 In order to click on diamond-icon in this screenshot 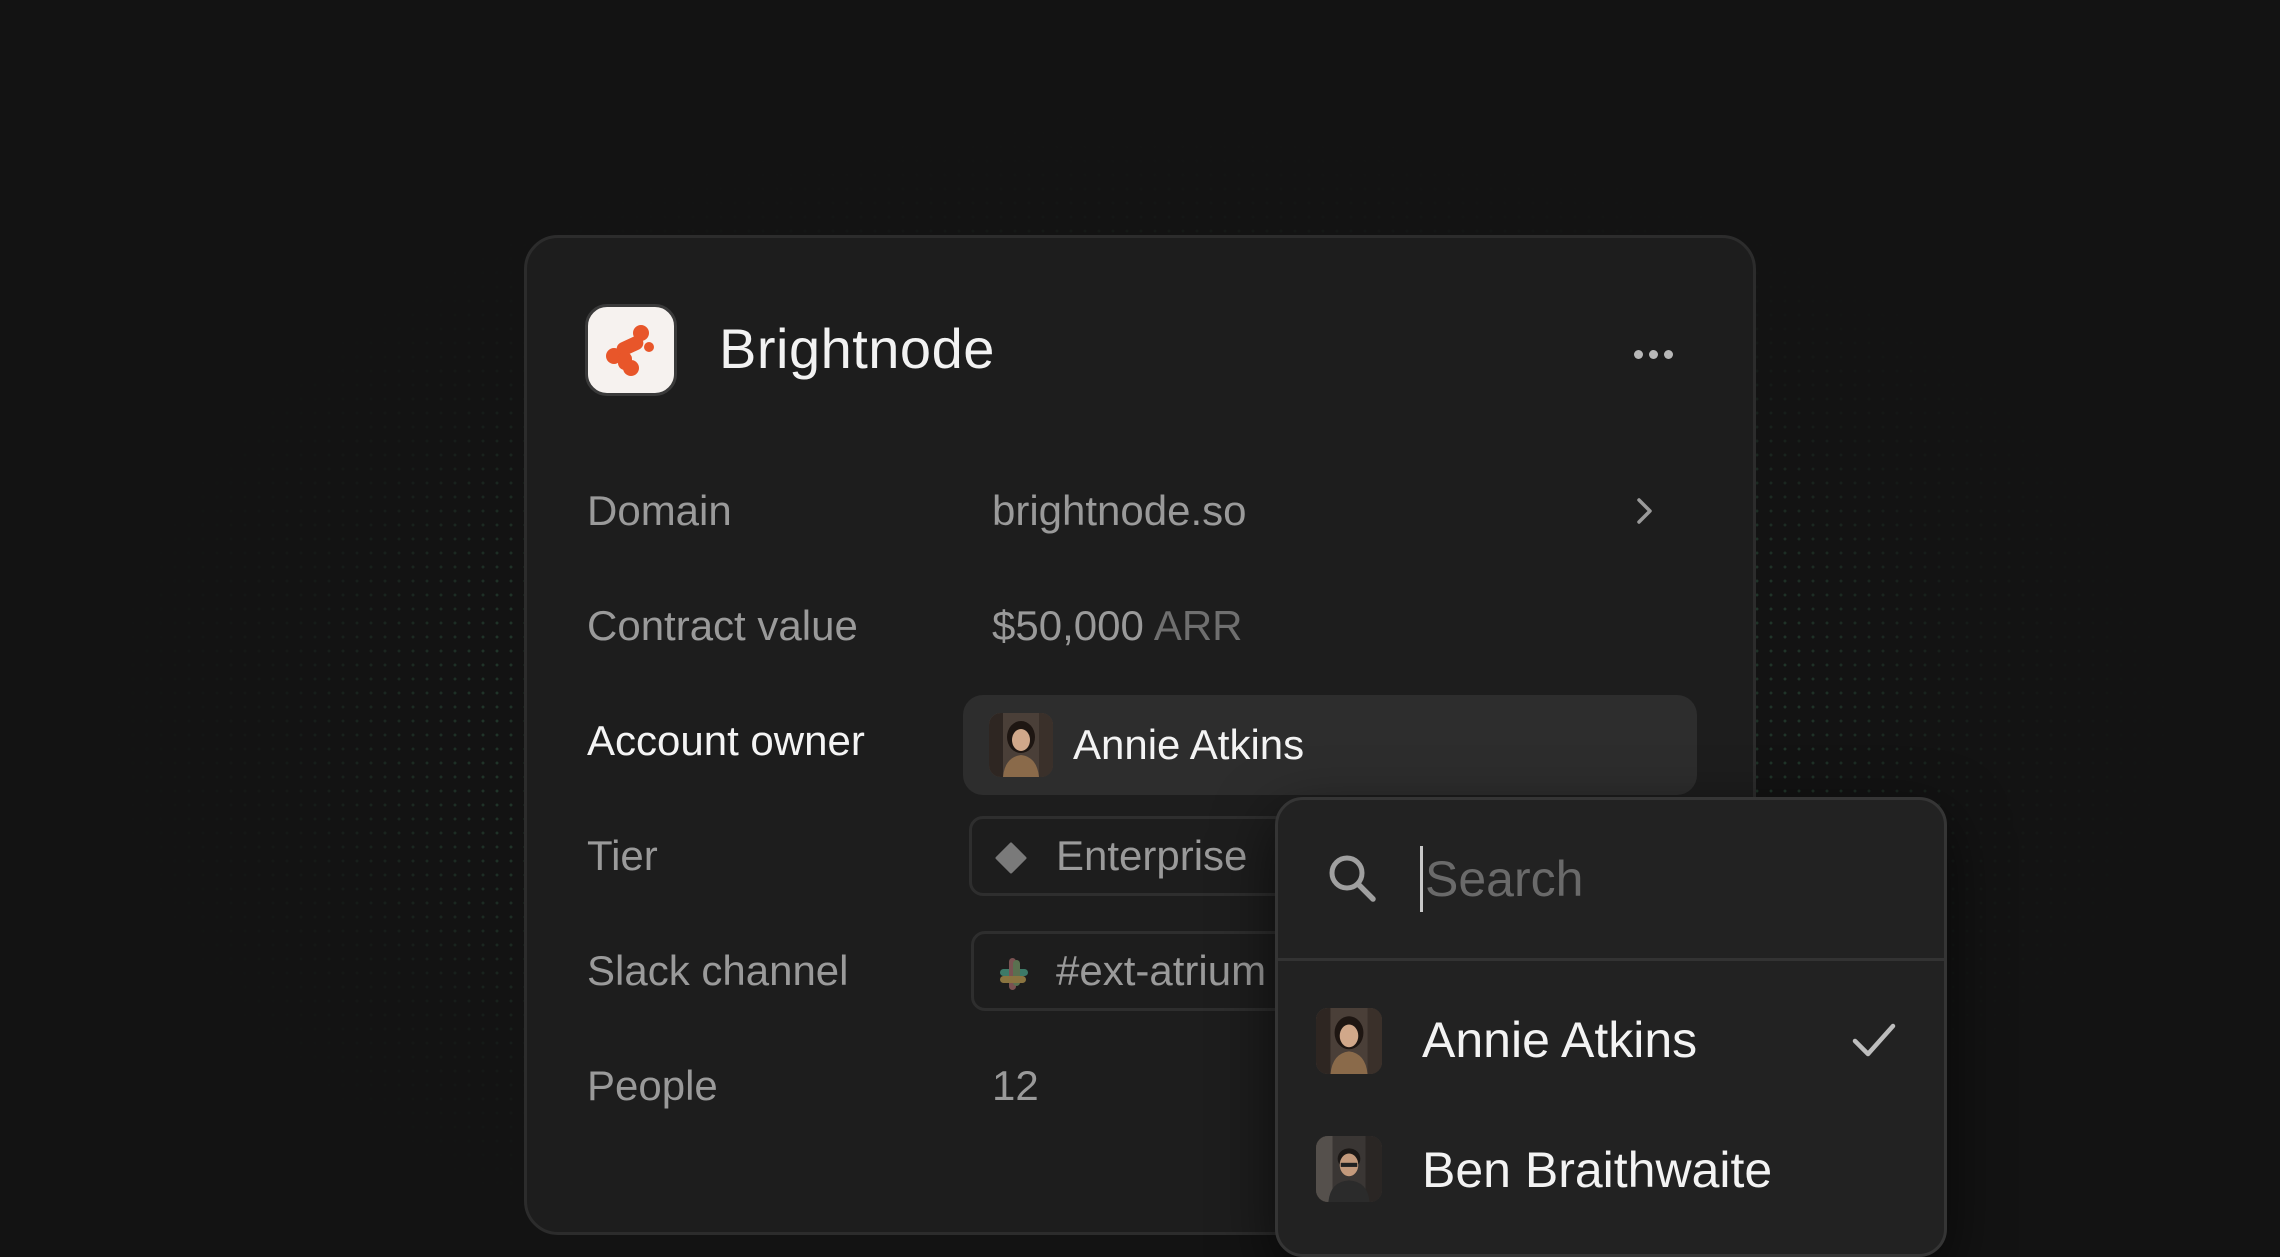, I will do `click(1011, 858)`.